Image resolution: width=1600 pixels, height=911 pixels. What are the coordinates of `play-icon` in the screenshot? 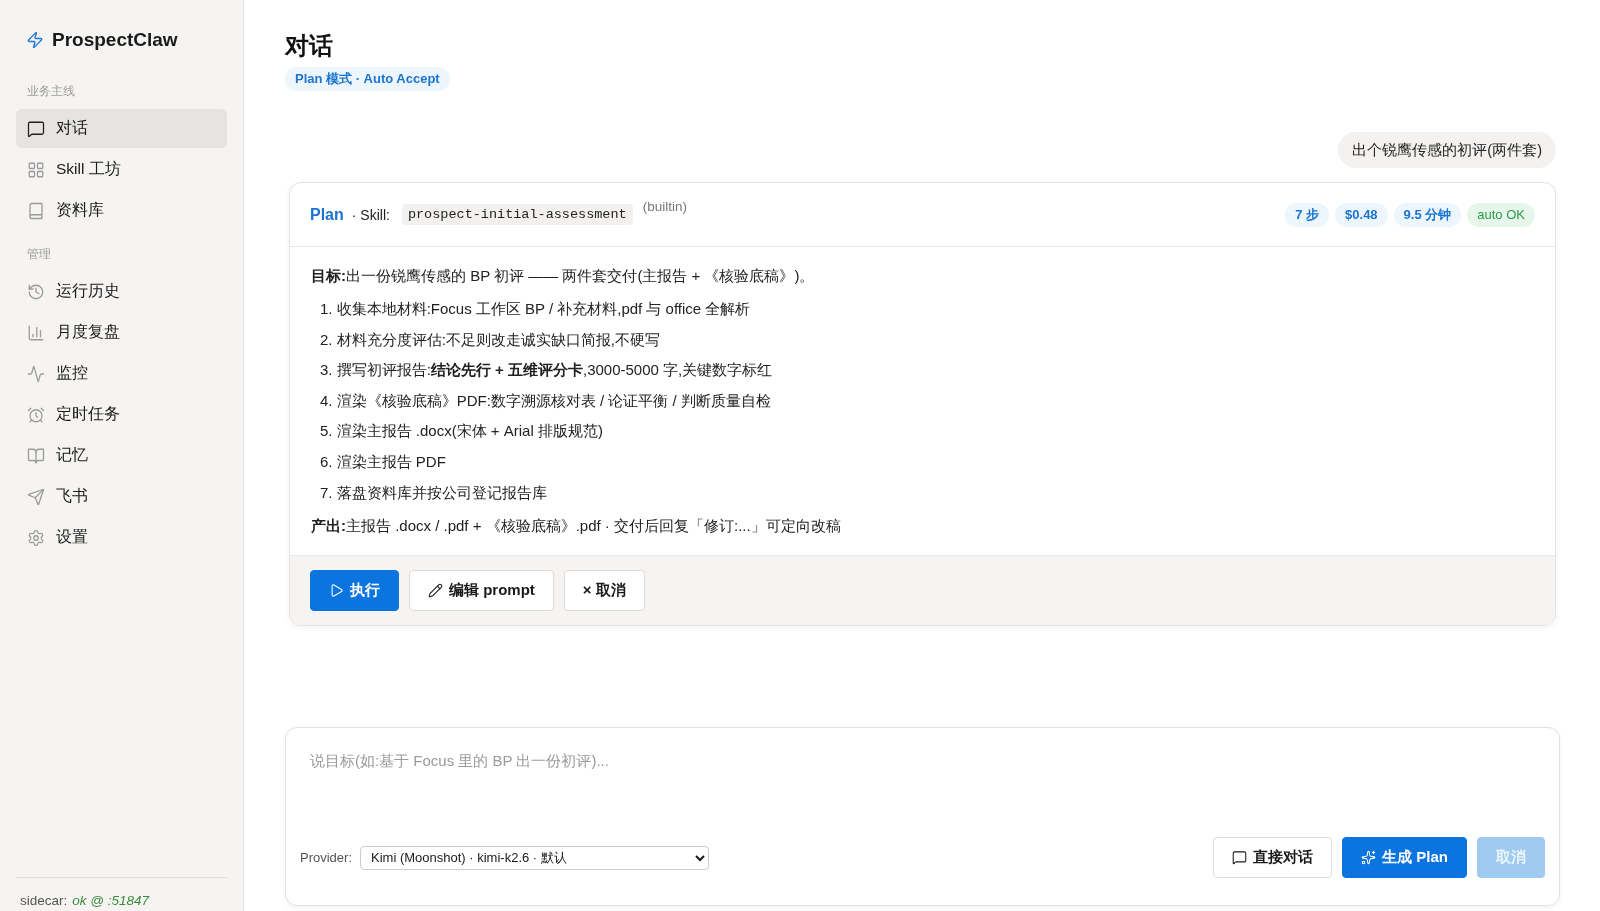 It's located at (336, 591).